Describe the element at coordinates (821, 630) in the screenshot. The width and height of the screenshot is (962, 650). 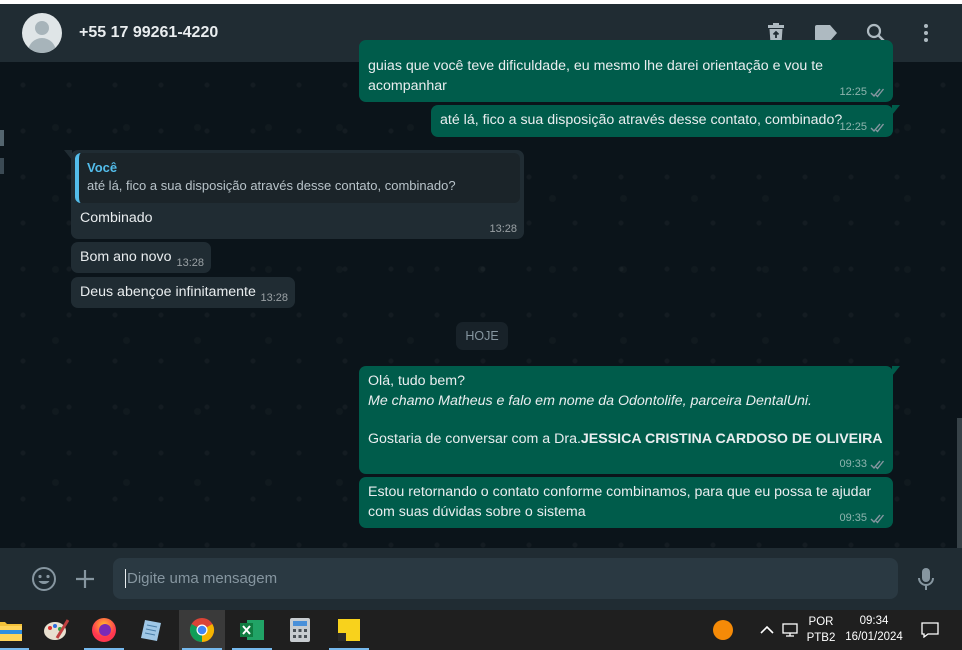
I see `language-indicator: POR PTB2` at that location.